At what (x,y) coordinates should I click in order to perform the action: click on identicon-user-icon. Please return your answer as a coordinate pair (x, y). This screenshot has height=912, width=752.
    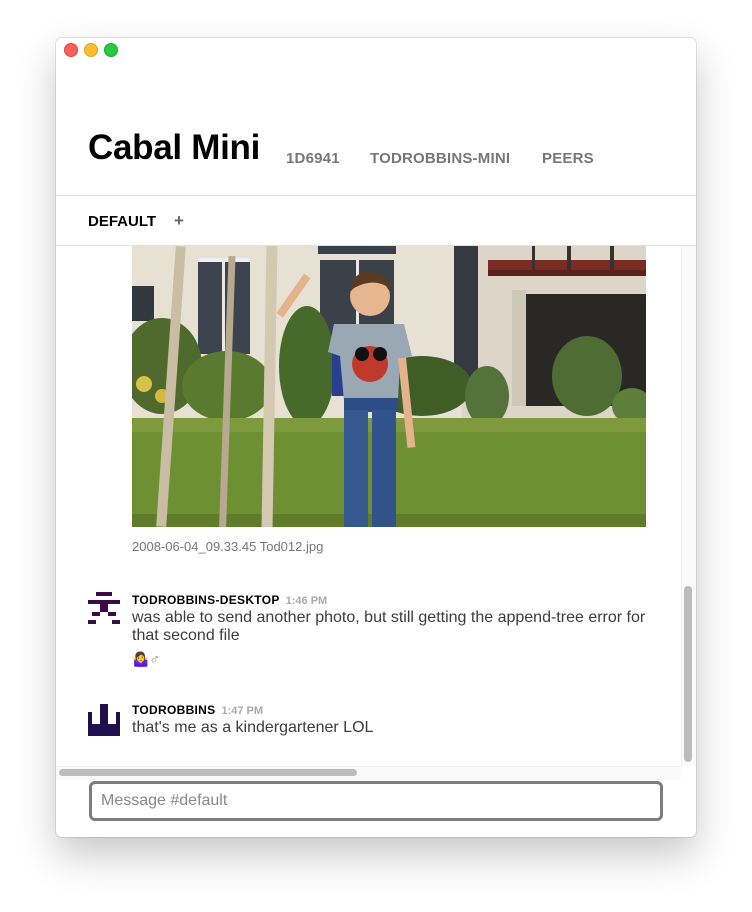
    Looking at the image, I should click on (104, 720).